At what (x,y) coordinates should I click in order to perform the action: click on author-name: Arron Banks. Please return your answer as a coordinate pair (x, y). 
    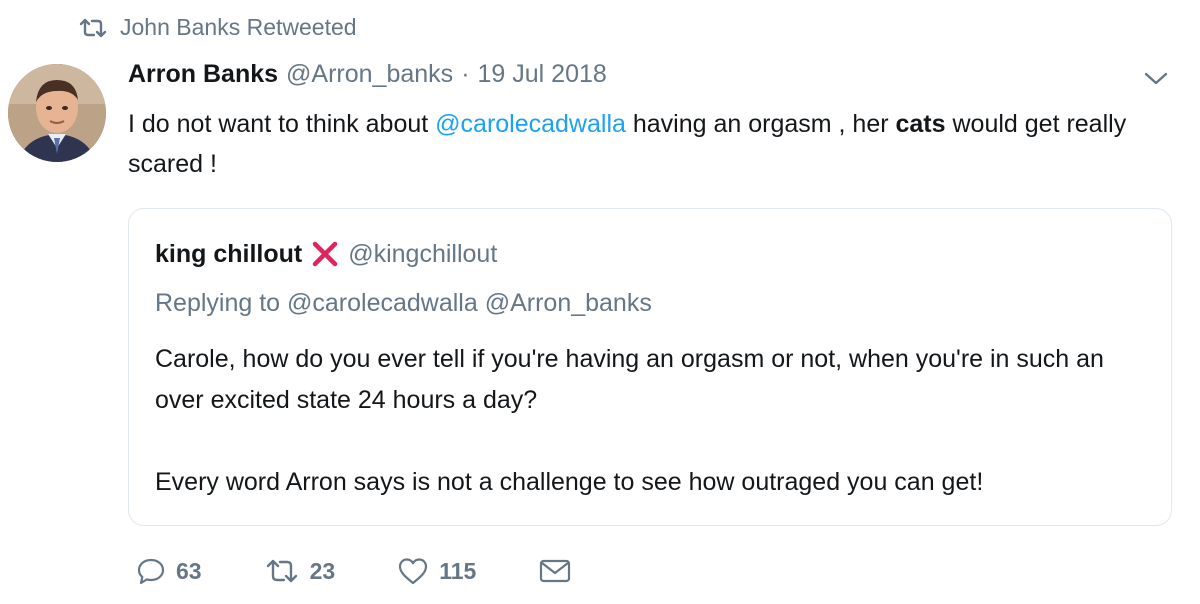
    Looking at the image, I should click on (203, 74).